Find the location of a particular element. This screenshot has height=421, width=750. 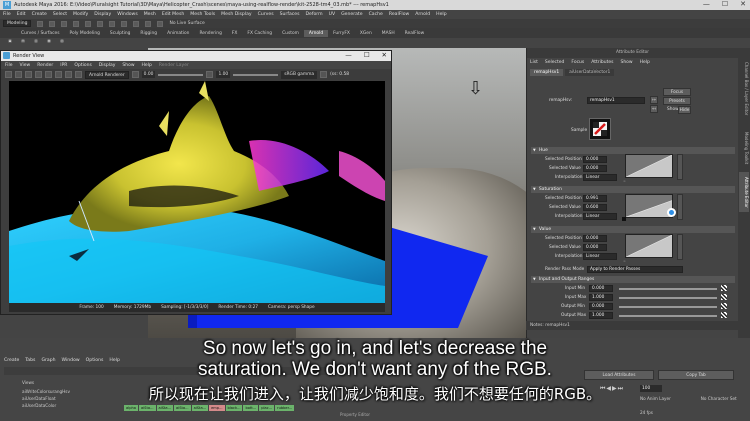

menu-edit: Edit is located at coordinates (21, 14).